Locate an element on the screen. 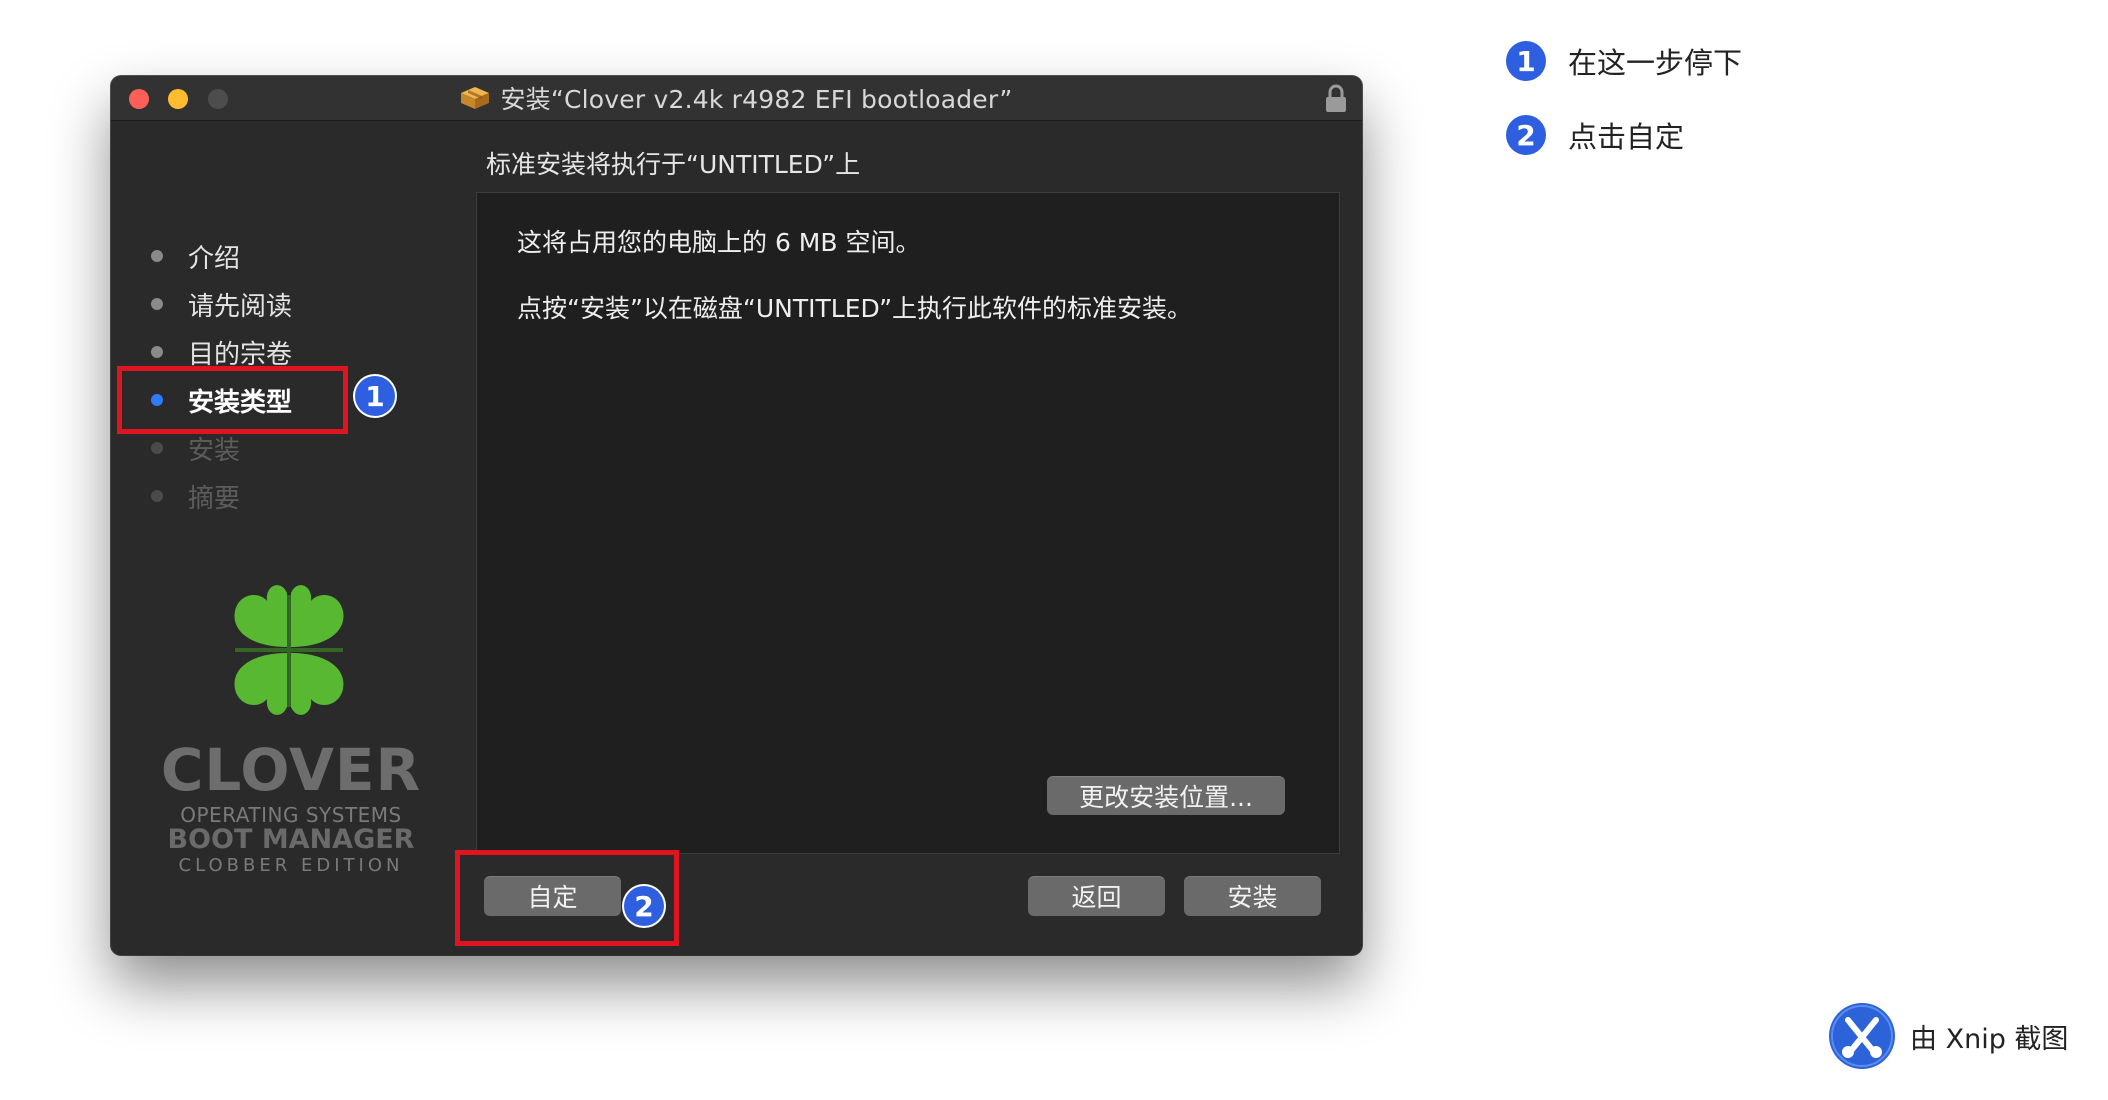 The width and height of the screenshot is (2108, 1100). lock-icon is located at coordinates (1336, 98).